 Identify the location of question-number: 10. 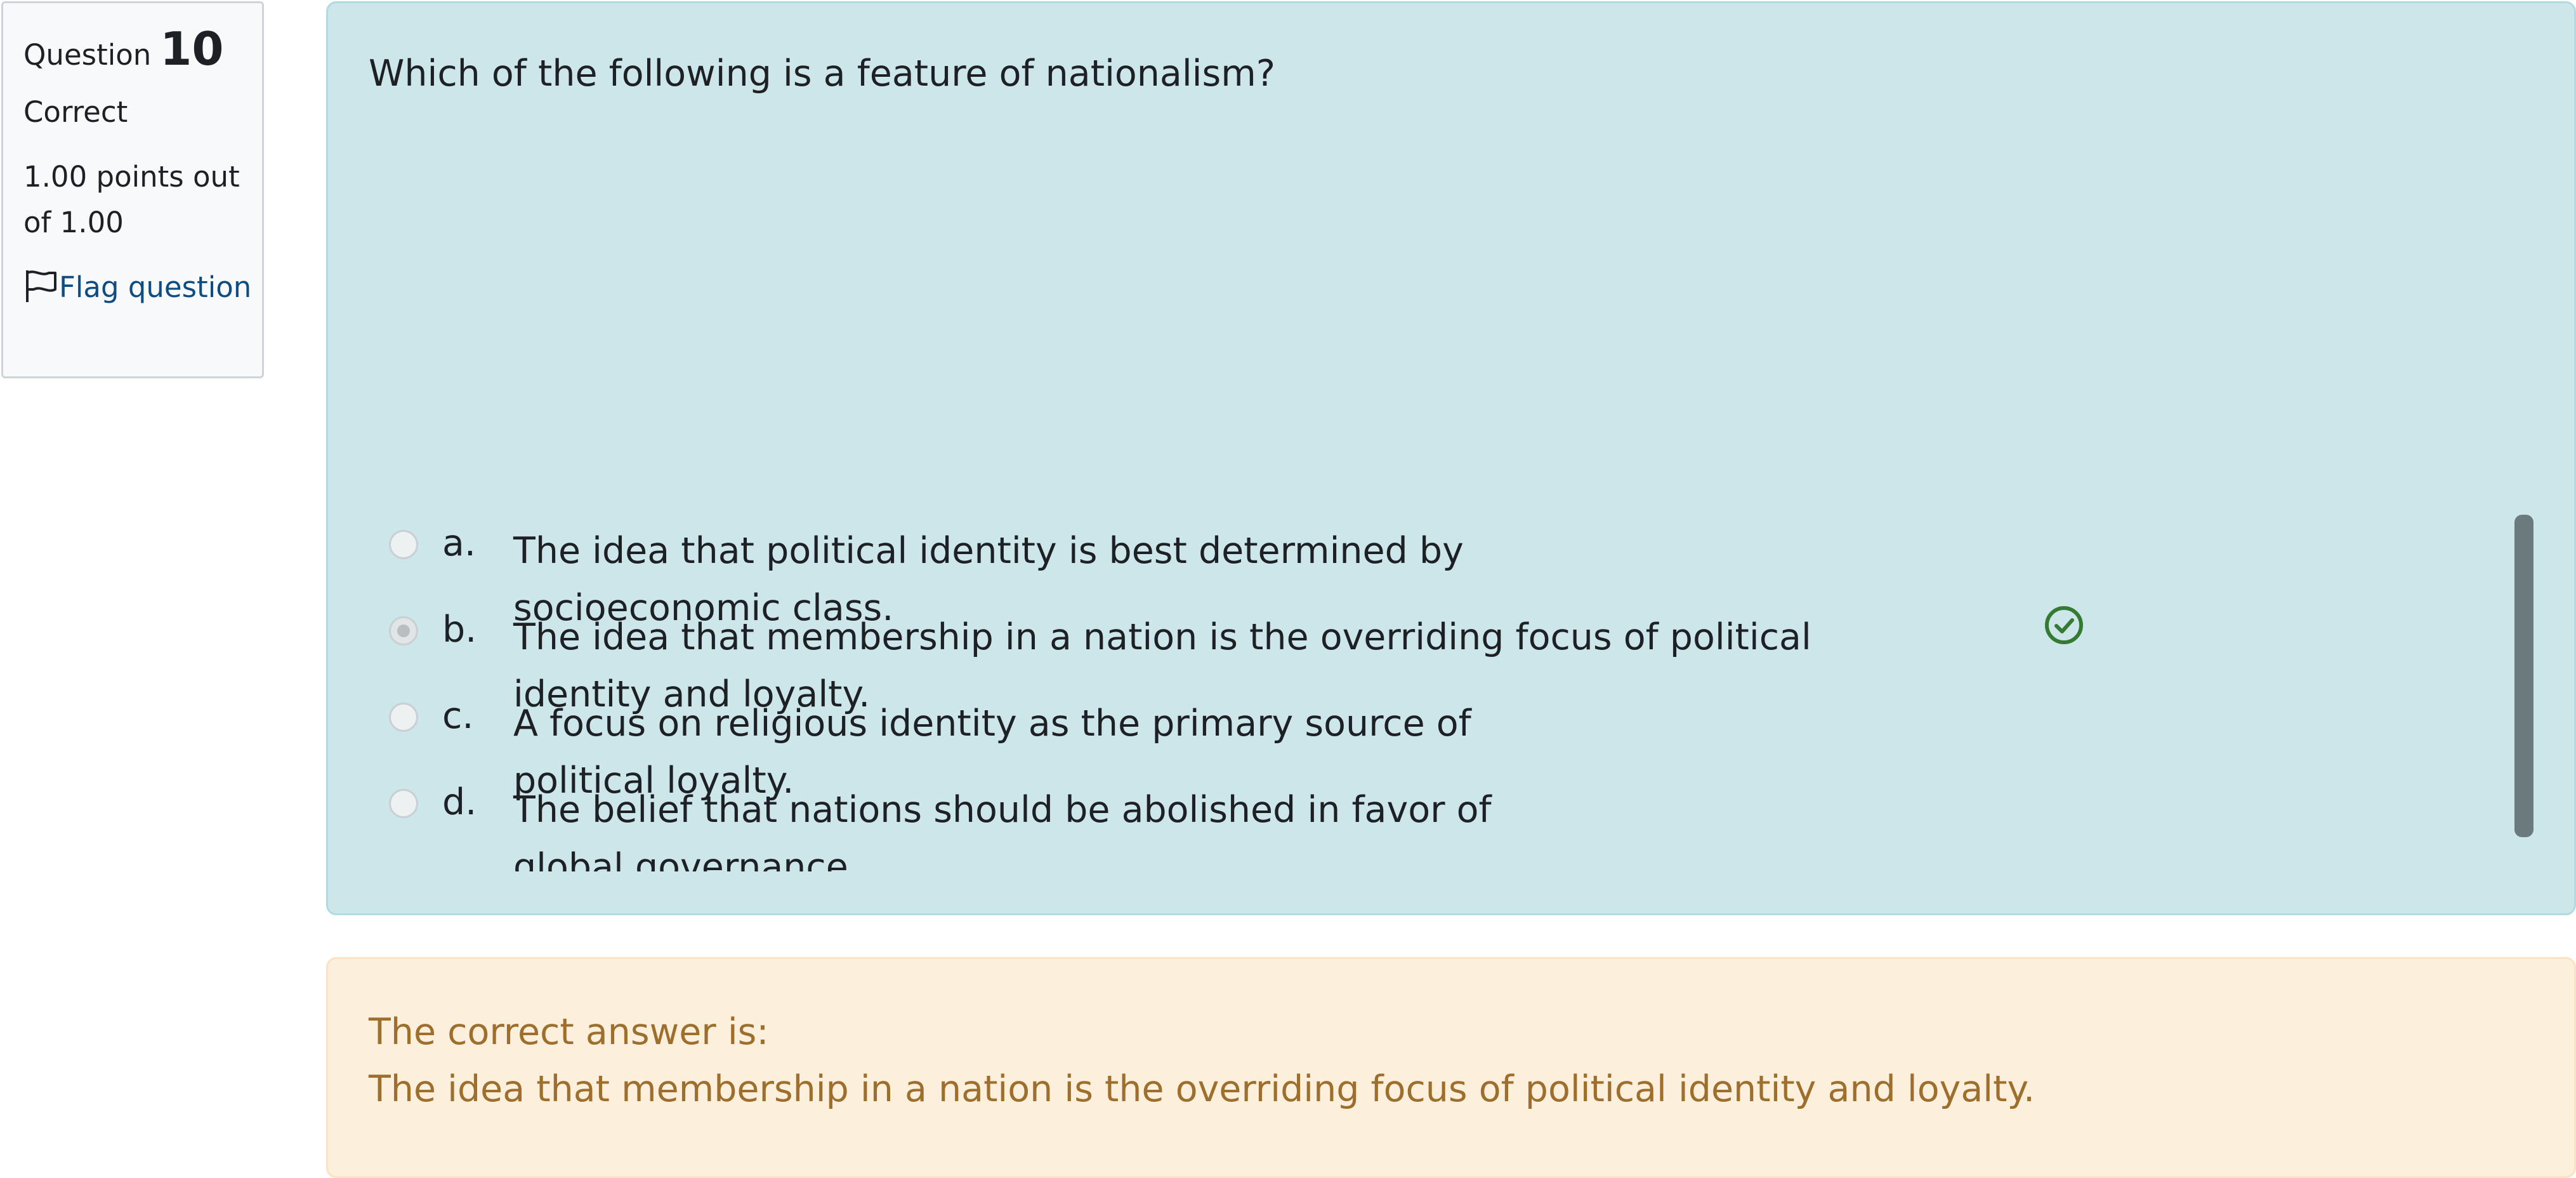
(192, 49).